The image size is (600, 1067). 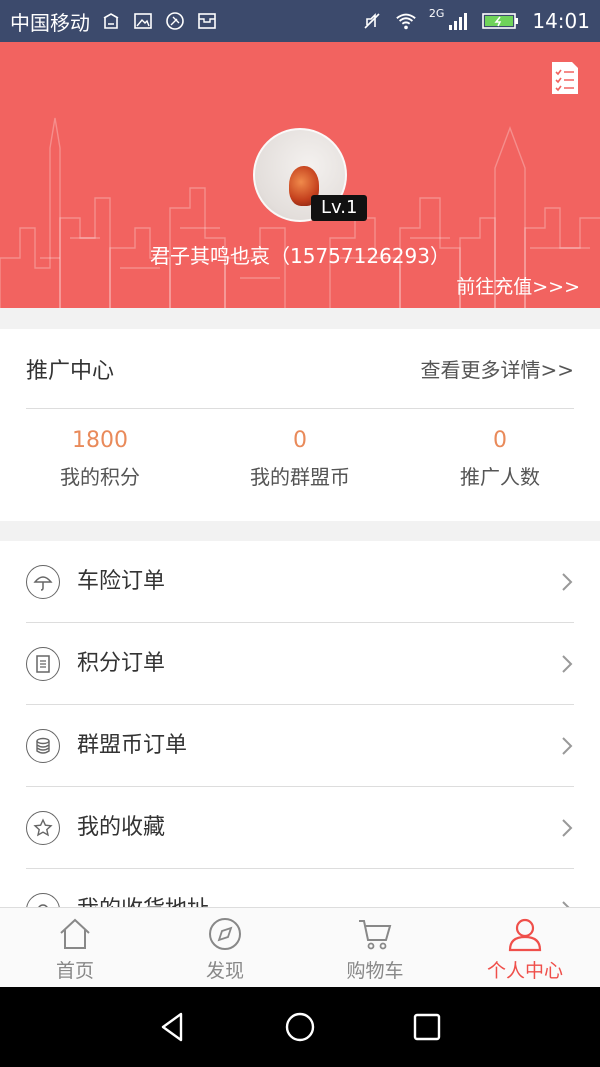 I want to click on menu-item-points-orders: 积分订单, so click(x=300, y=664).